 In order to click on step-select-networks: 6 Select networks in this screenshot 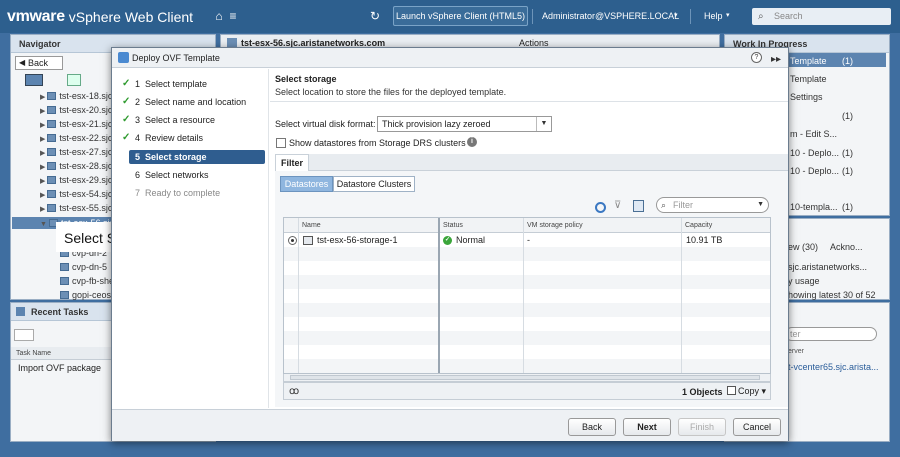, I will do `click(194, 175)`.